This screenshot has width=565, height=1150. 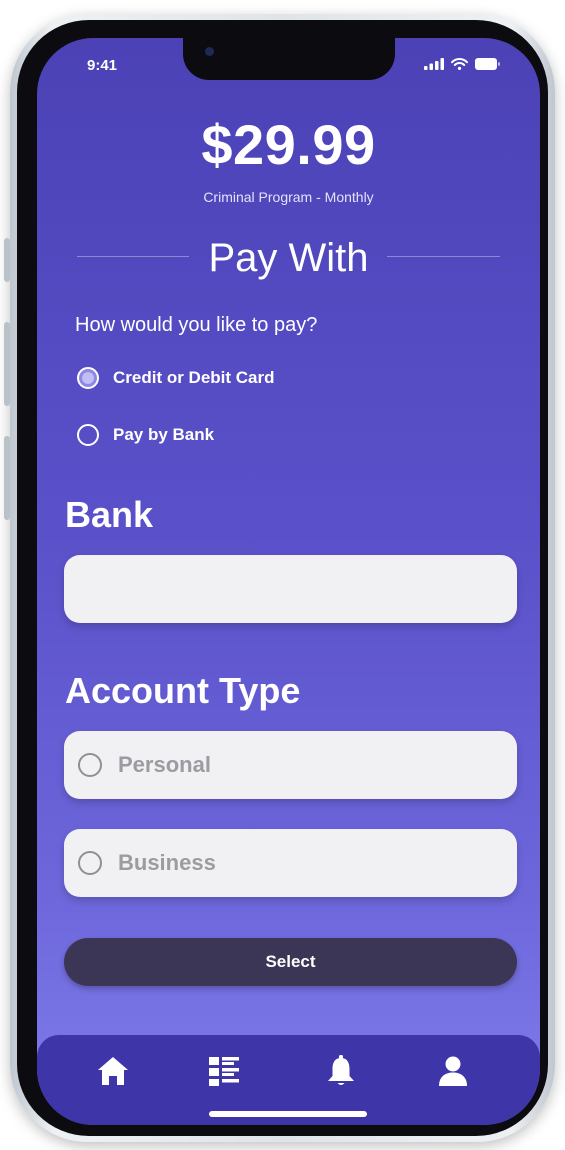 I want to click on home-icon, so click(x=113, y=1071).